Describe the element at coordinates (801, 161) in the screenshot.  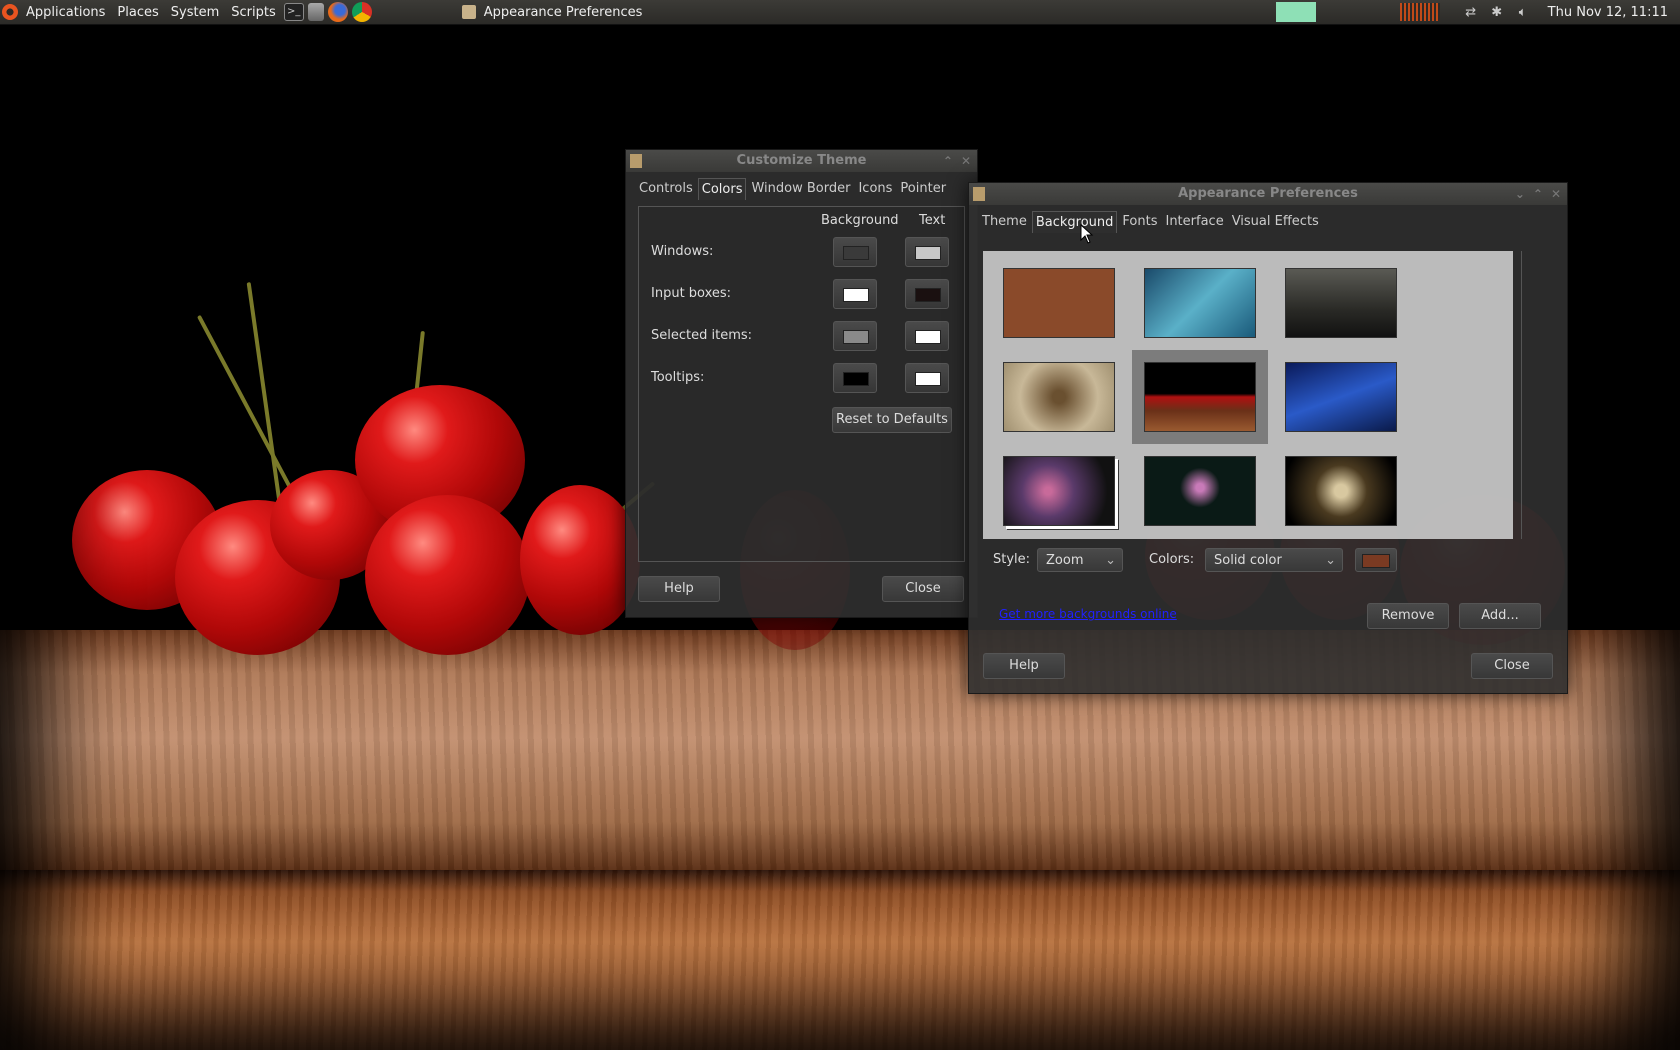
I see `customize-theme-titlebar: Customize Theme ⌃ ✕` at that location.